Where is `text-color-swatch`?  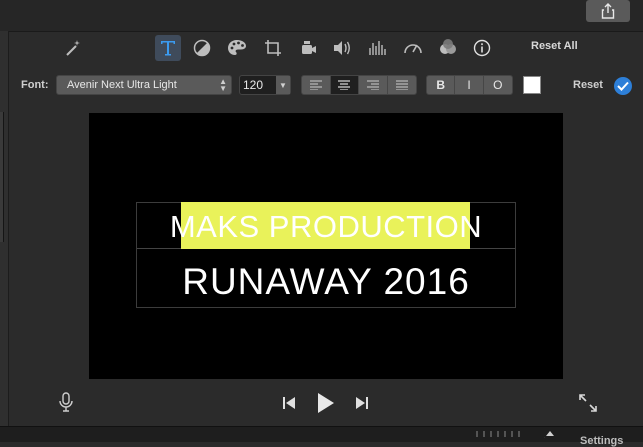 text-color-swatch is located at coordinates (532, 85).